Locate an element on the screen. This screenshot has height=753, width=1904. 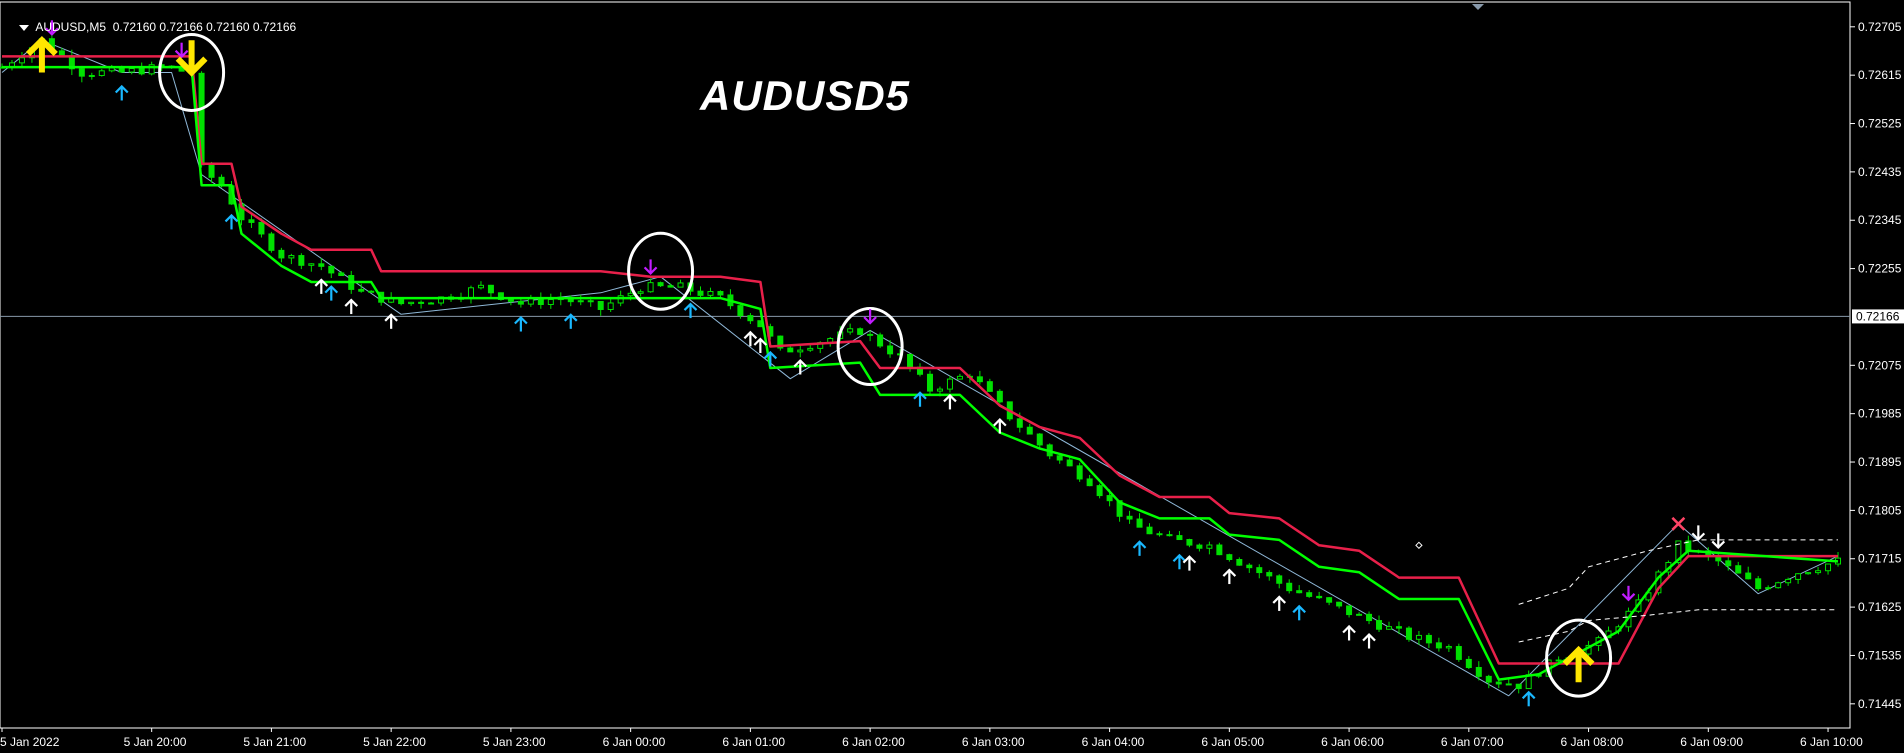
price-tick-label: 0.71805 is located at coordinates (1880, 510).